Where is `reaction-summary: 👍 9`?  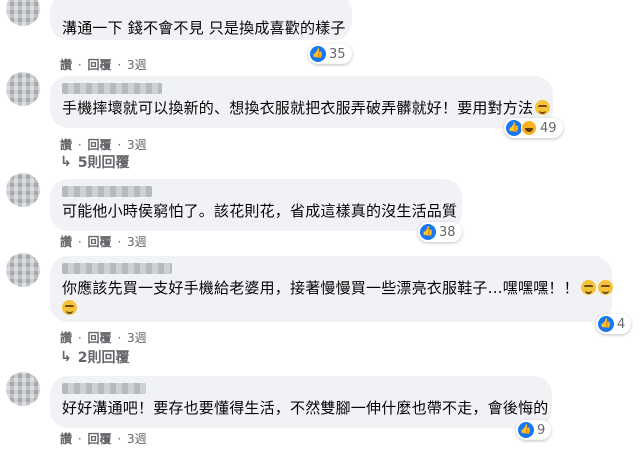
reaction-summary: 👍 9 is located at coordinates (534, 430).